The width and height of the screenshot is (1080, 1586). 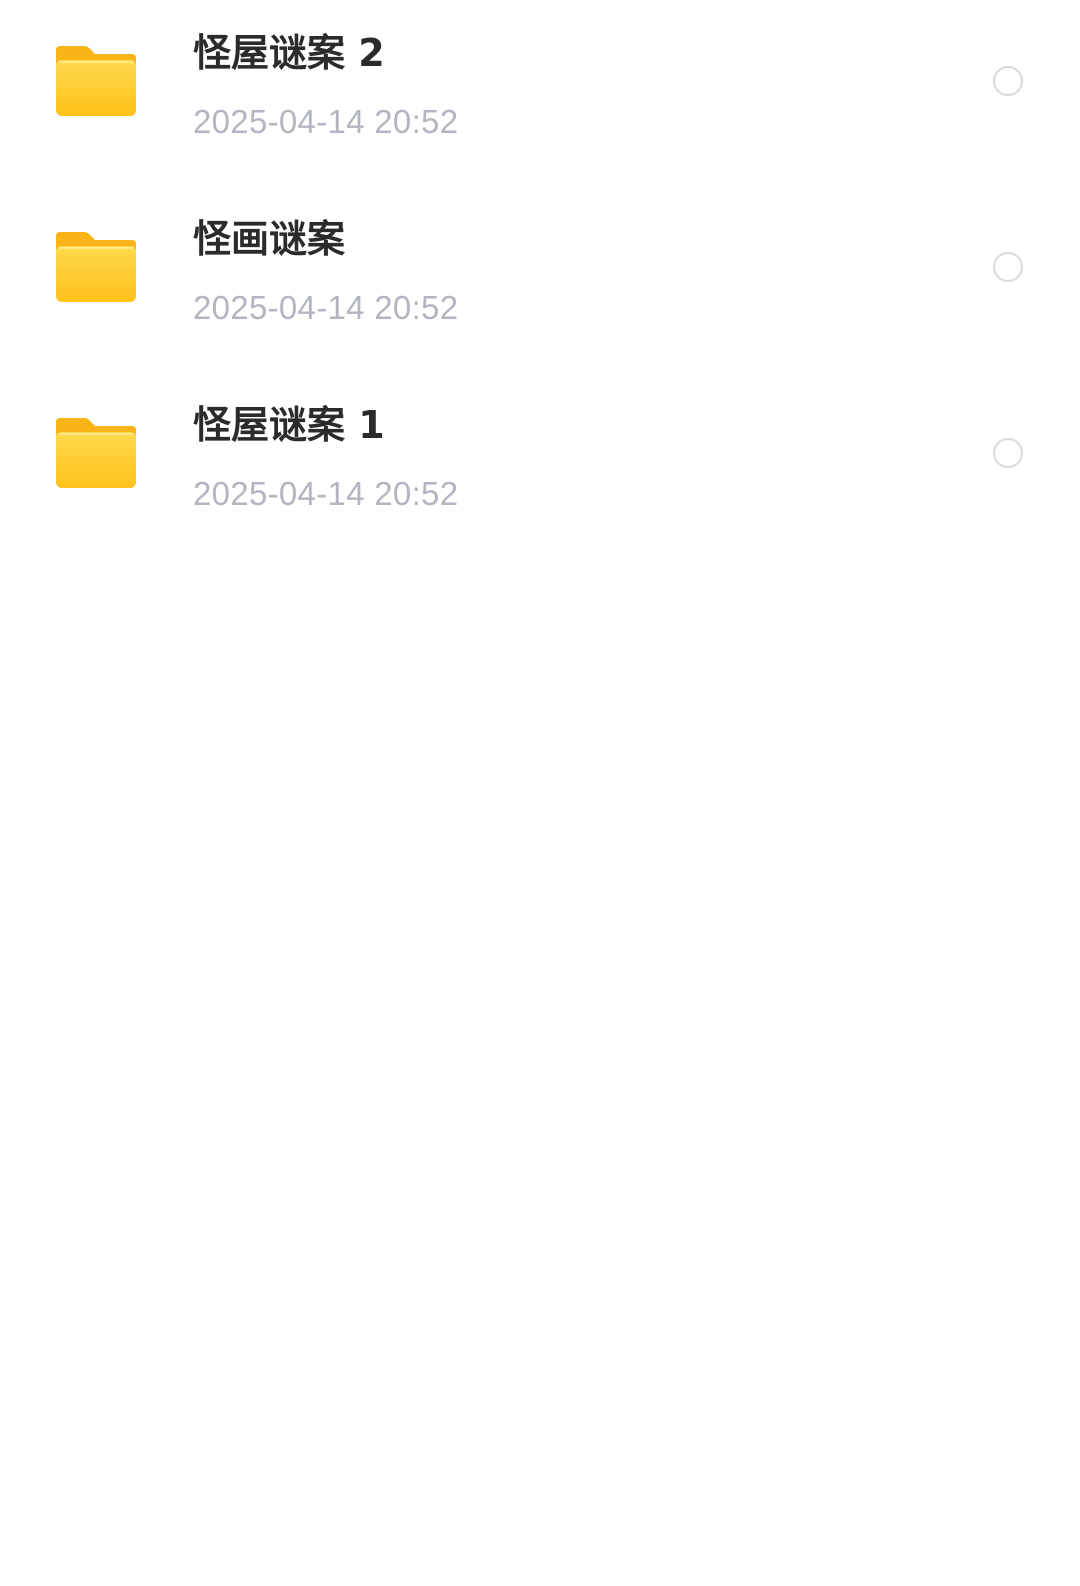 I want to click on file-name: 怪画谜案, so click(x=269, y=239).